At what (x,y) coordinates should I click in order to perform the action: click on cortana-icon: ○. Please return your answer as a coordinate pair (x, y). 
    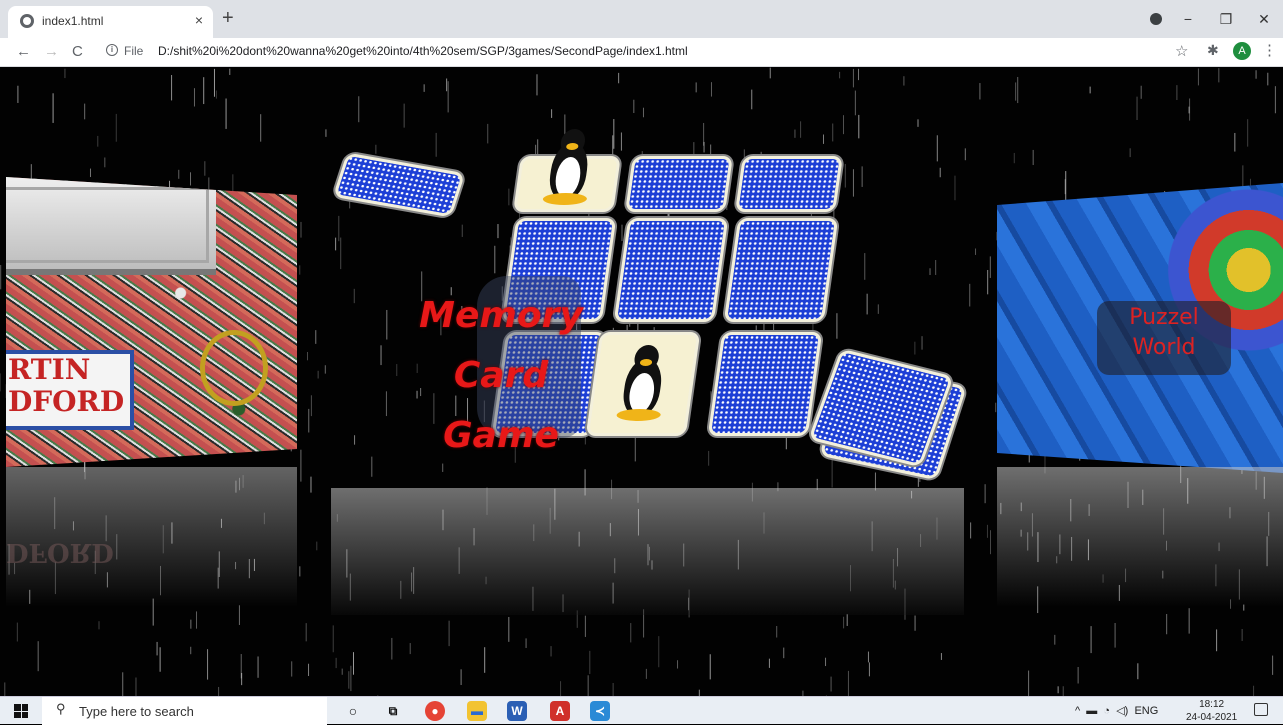
    Looking at the image, I should click on (353, 711).